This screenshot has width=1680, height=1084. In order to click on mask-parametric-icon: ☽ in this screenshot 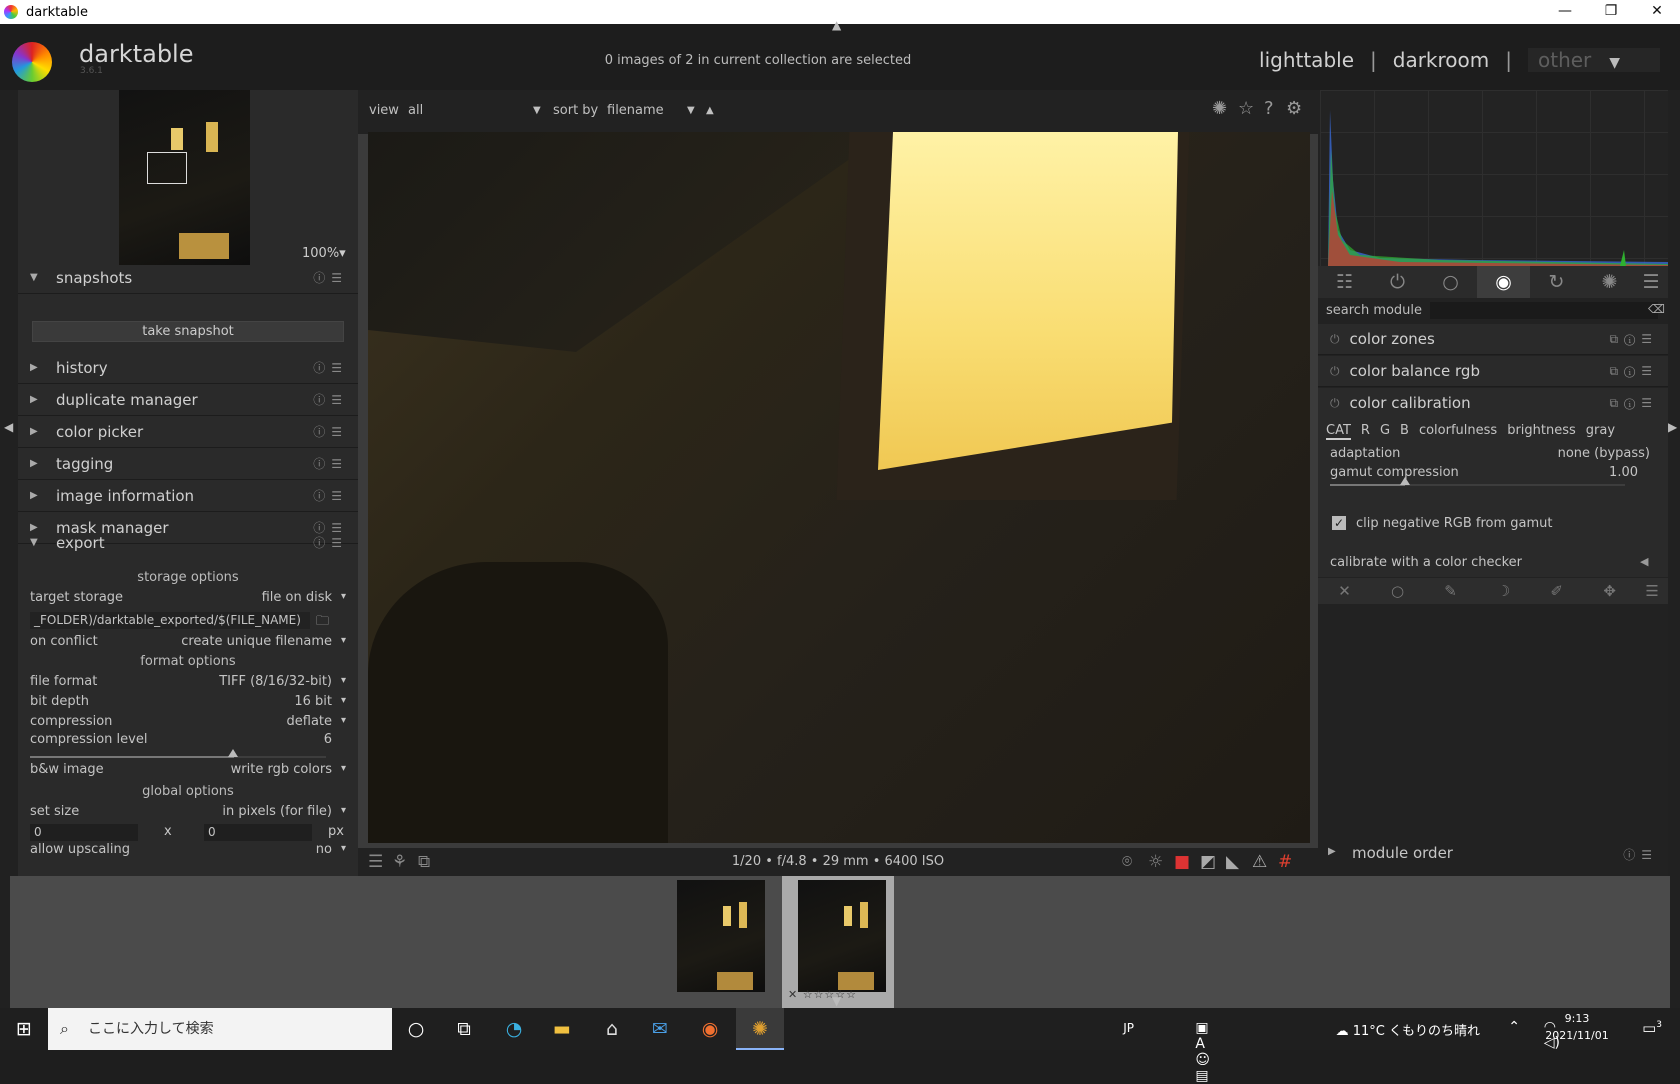, I will do `click(1503, 591)`.